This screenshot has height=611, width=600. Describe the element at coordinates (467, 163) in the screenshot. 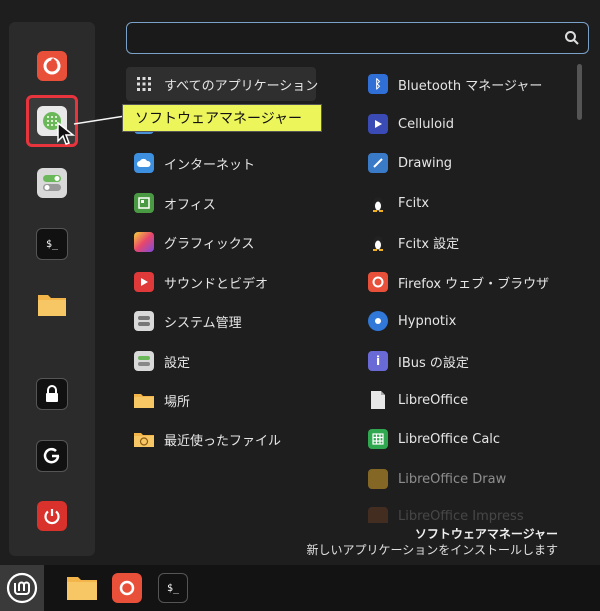

I see `app-drawing: Drawing` at that location.